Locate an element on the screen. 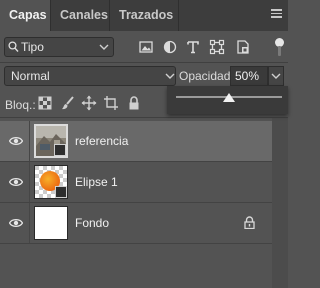 Image resolution: width=320 pixels, height=288 pixels. tab-divider is located at coordinates (178, 15).